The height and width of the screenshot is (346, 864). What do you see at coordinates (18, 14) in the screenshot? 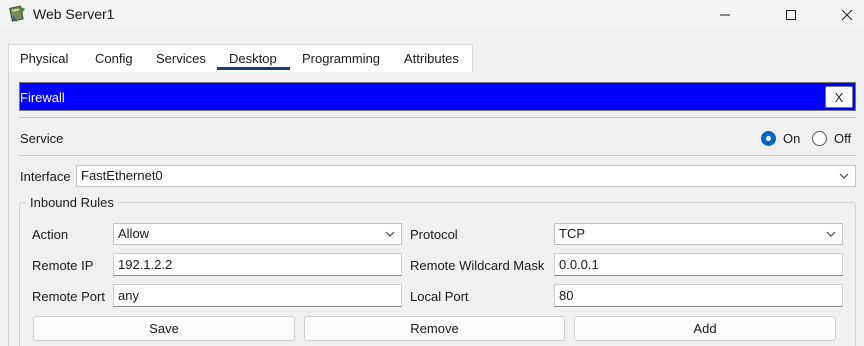
I see `server-device-icon` at bounding box center [18, 14].